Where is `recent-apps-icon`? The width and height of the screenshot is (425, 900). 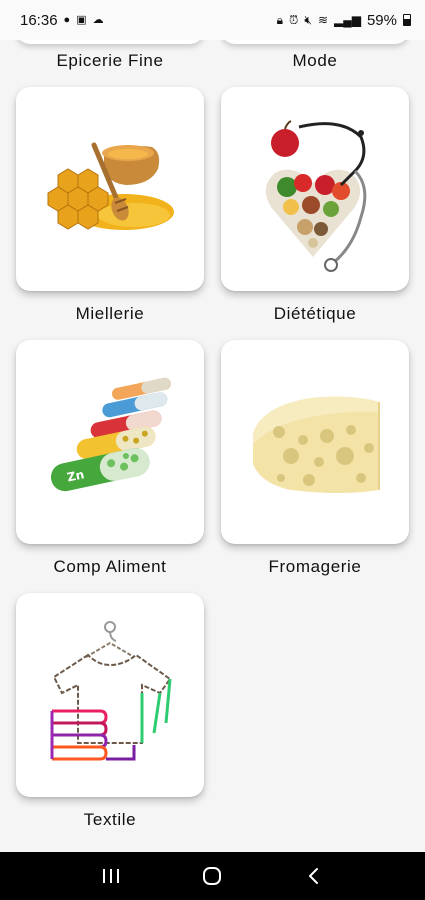 recent-apps-icon is located at coordinates (110, 876).